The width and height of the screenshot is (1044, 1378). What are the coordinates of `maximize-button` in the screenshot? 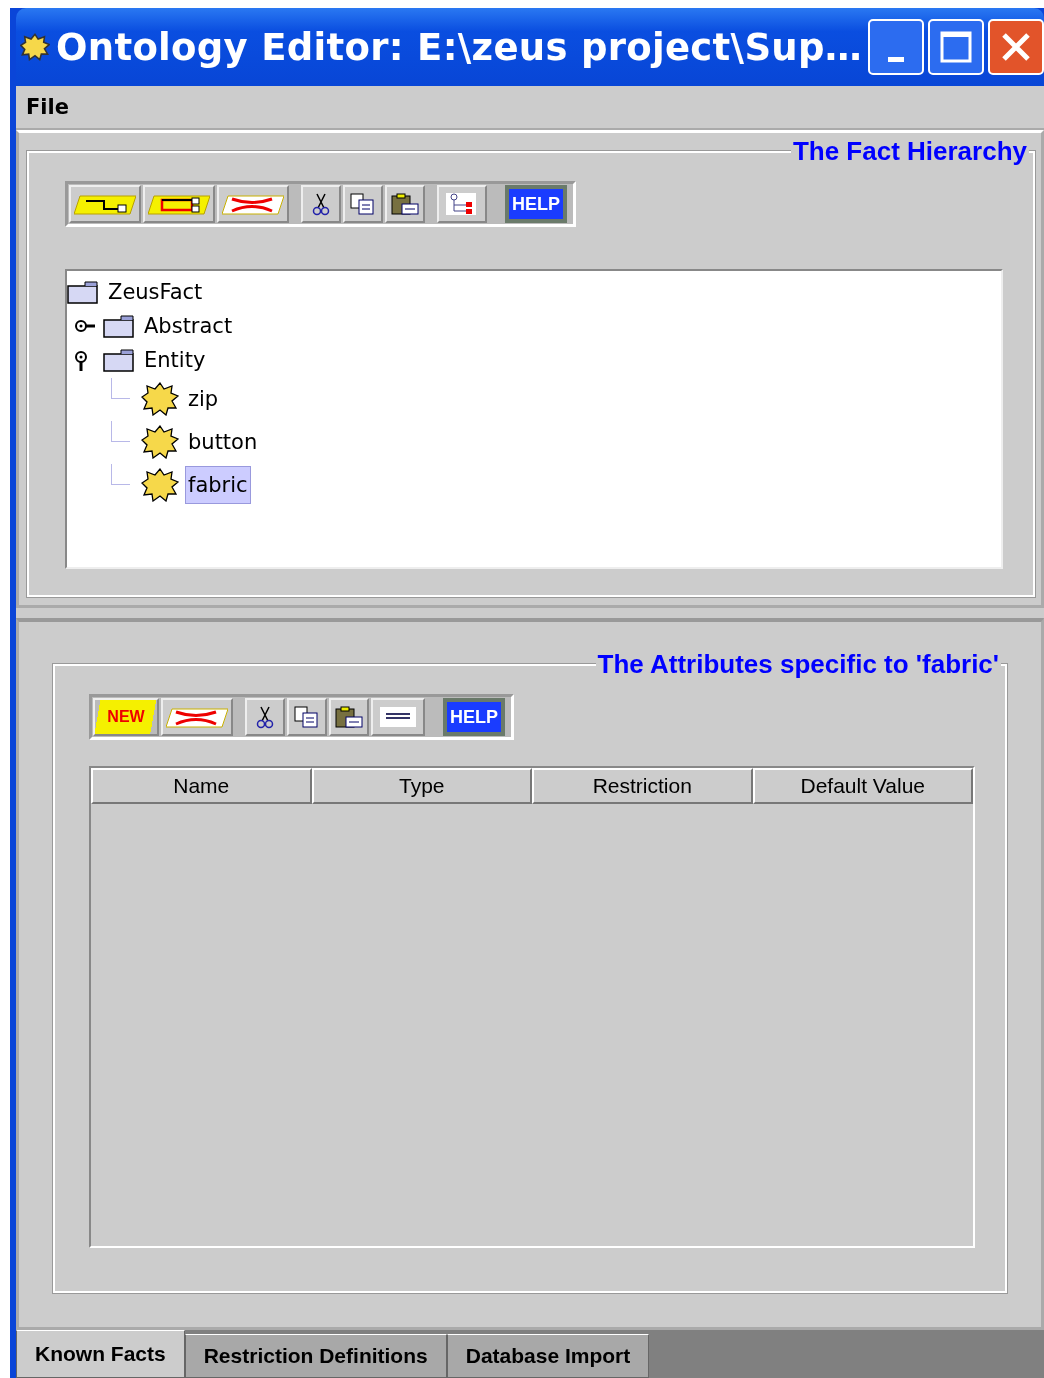 It's located at (956, 47).